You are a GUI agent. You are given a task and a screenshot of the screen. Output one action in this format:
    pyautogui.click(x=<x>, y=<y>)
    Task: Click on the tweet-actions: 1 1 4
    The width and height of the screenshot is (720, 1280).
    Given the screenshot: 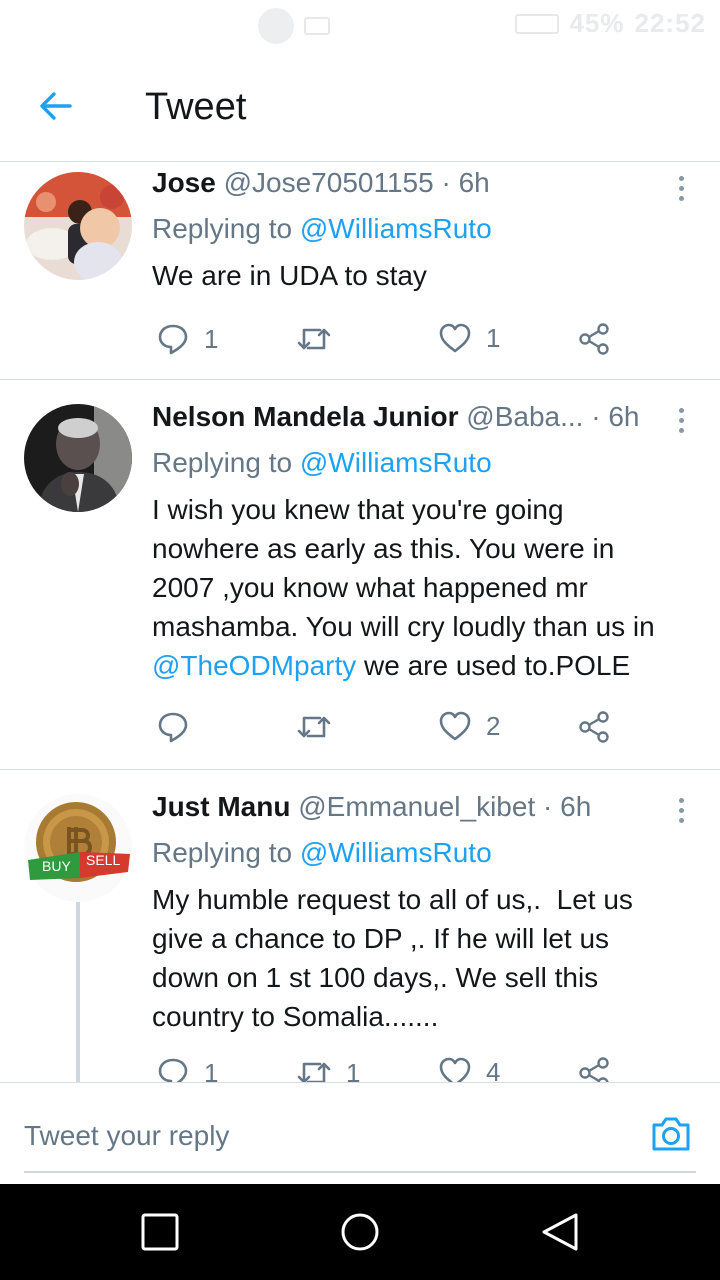 What is the action you would take?
    pyautogui.click(x=392, y=1069)
    